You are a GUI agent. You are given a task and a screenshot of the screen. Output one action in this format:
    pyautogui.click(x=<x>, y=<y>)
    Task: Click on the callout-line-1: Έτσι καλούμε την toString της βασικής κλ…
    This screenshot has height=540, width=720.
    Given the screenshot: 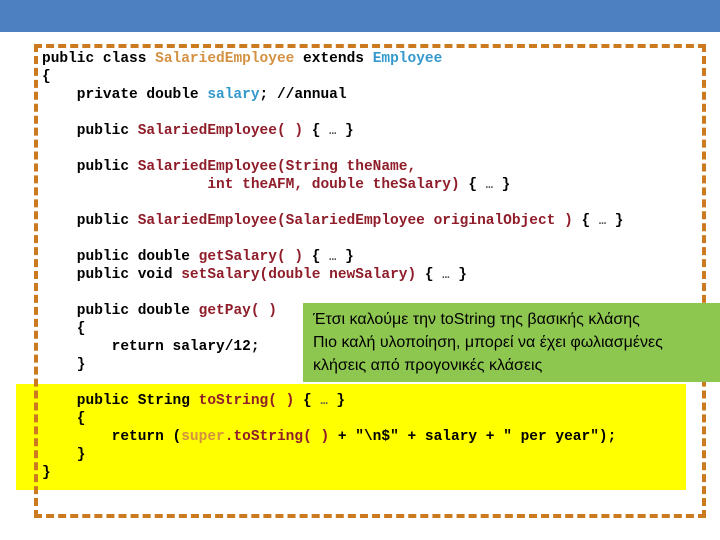 What is the action you would take?
    pyautogui.click(x=476, y=319)
    